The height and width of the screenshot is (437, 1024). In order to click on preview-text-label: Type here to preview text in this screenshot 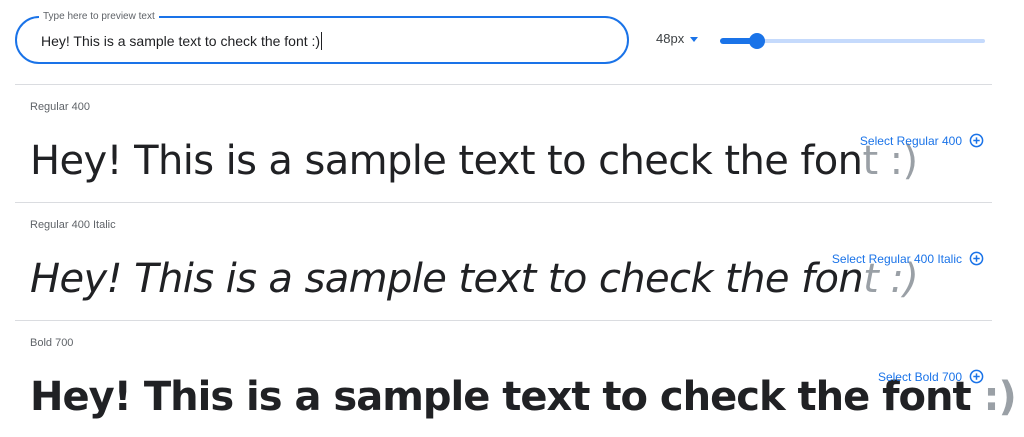, I will do `click(99, 17)`.